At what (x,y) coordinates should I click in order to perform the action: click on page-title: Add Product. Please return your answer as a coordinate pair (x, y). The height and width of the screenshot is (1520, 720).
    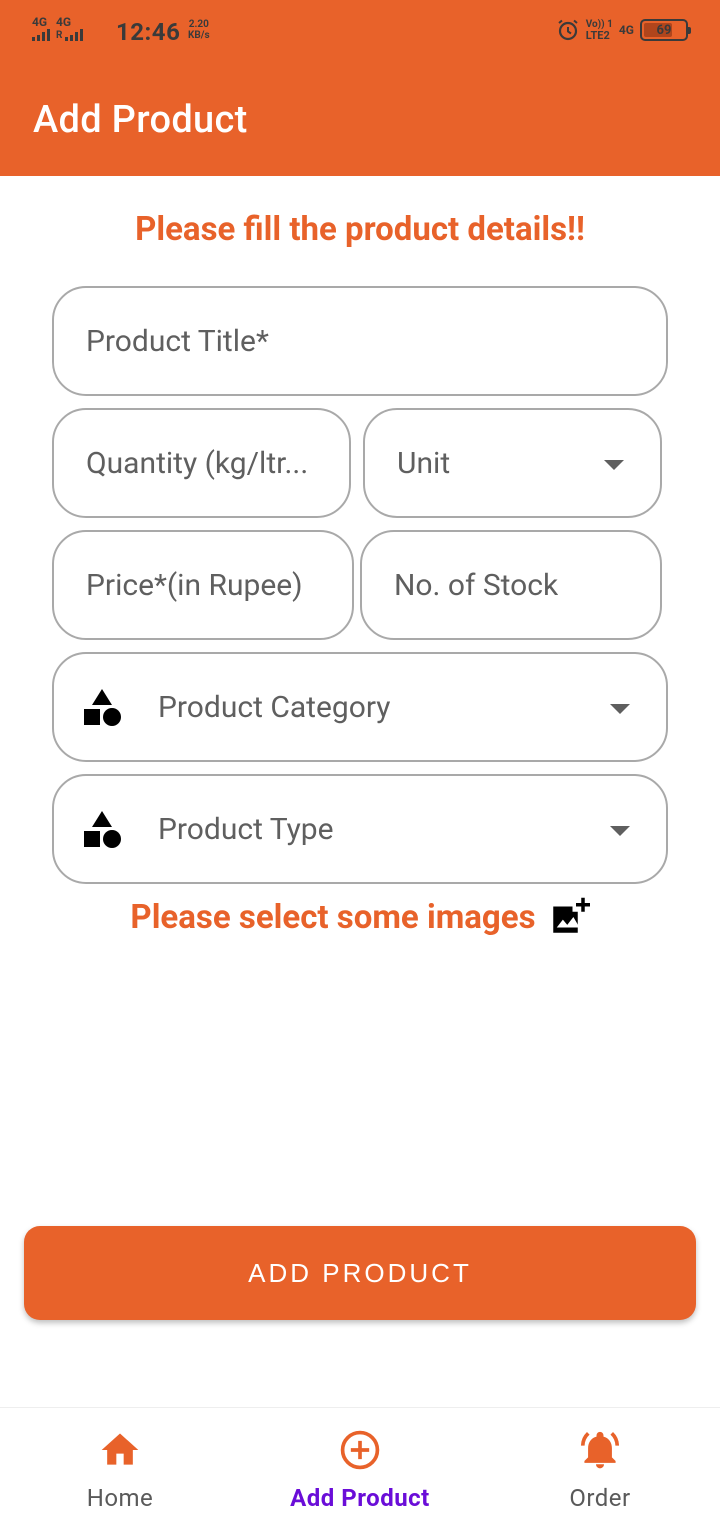
    Looking at the image, I should click on (140, 120).